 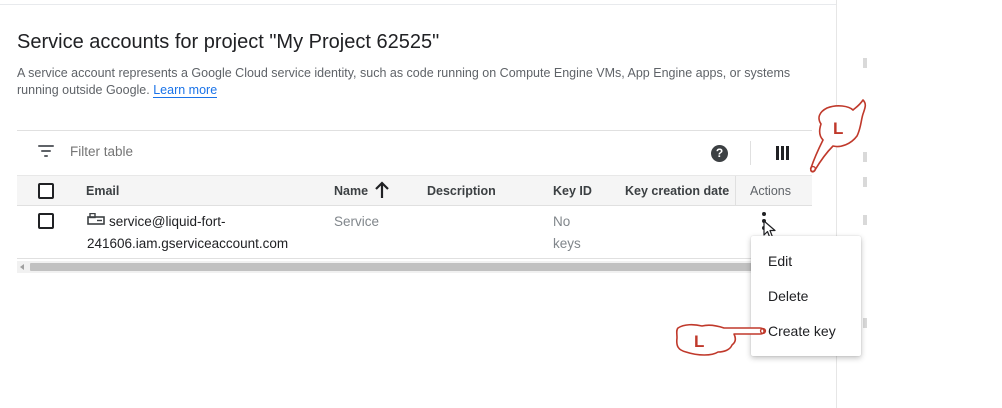 What do you see at coordinates (677, 191) in the screenshot?
I see `column-header-key-creation-date: Key creation date` at bounding box center [677, 191].